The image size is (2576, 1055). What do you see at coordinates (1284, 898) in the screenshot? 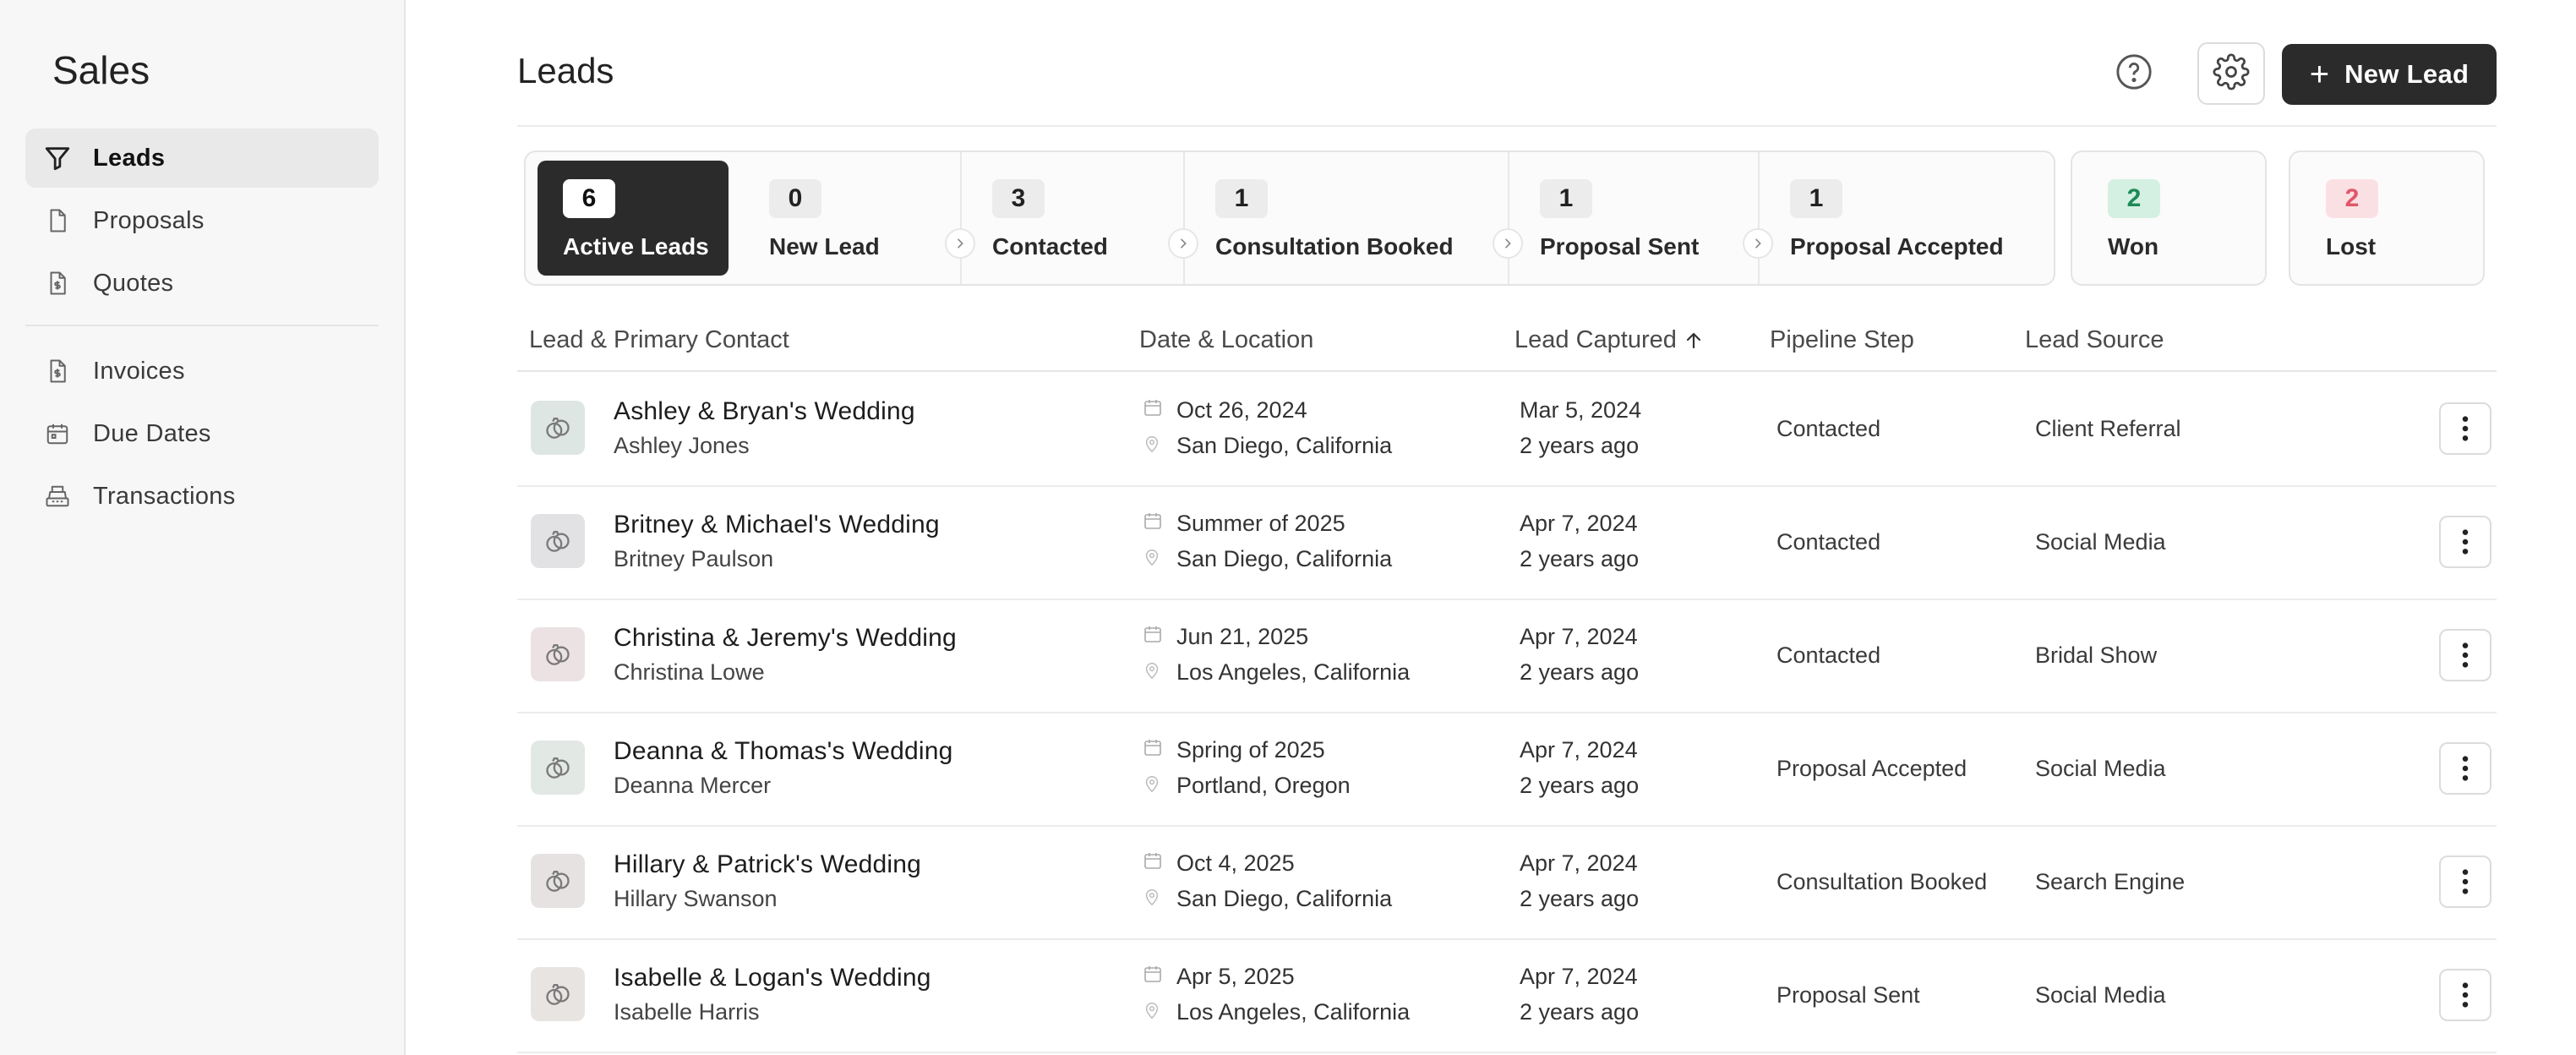
I see `event-location: San Diego, California` at bounding box center [1284, 898].